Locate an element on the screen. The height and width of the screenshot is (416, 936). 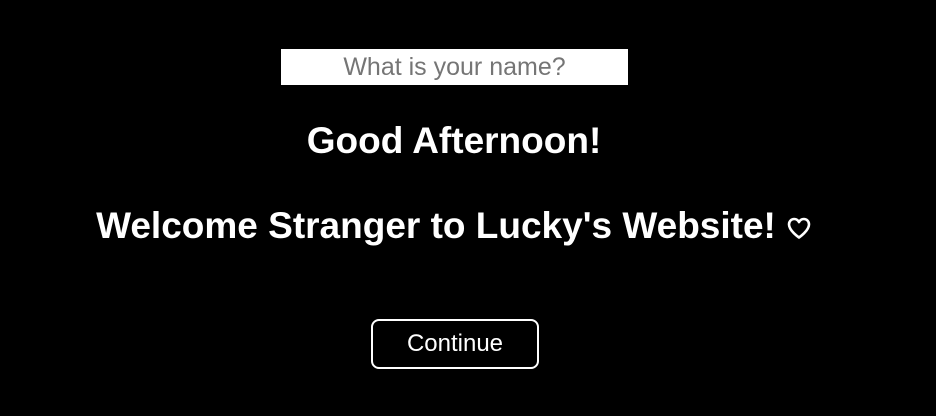
welcome-heading: Welcome Stranger to Lucky's Website! is located at coordinates (454, 226).